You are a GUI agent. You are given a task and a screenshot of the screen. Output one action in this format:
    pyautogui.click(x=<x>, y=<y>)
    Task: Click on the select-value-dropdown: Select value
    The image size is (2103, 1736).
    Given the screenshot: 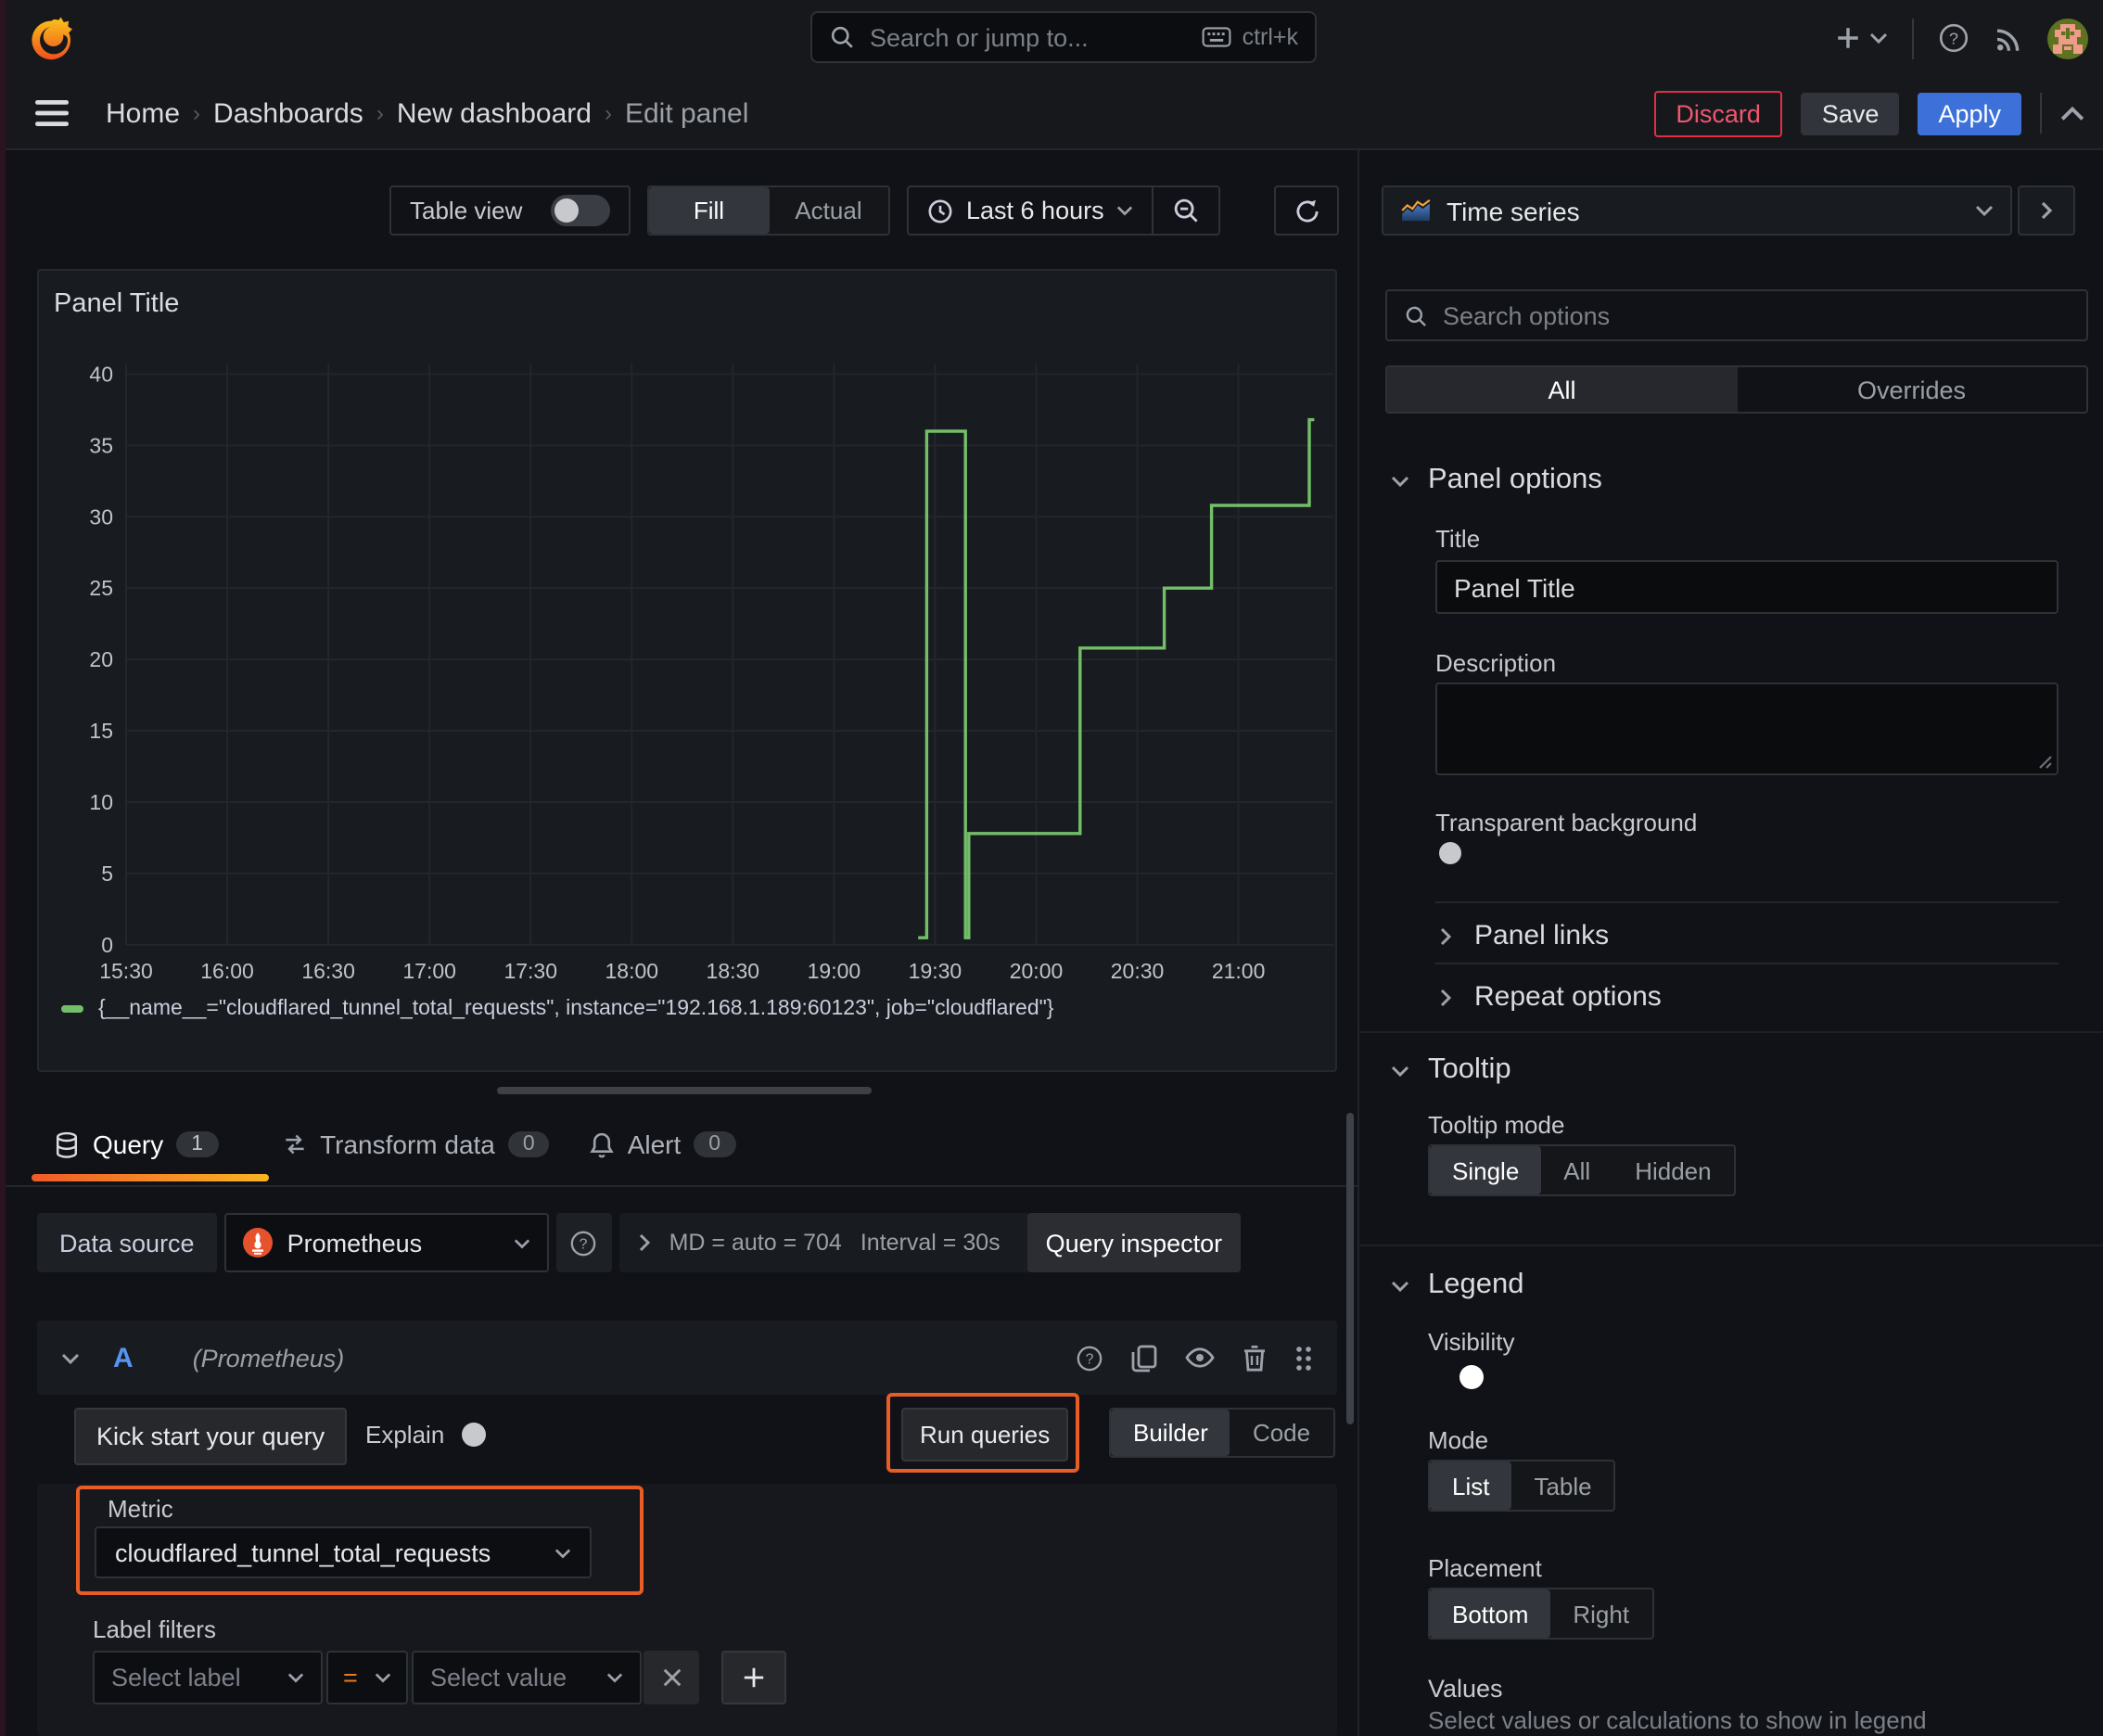 What is the action you would take?
    pyautogui.click(x=527, y=1677)
    